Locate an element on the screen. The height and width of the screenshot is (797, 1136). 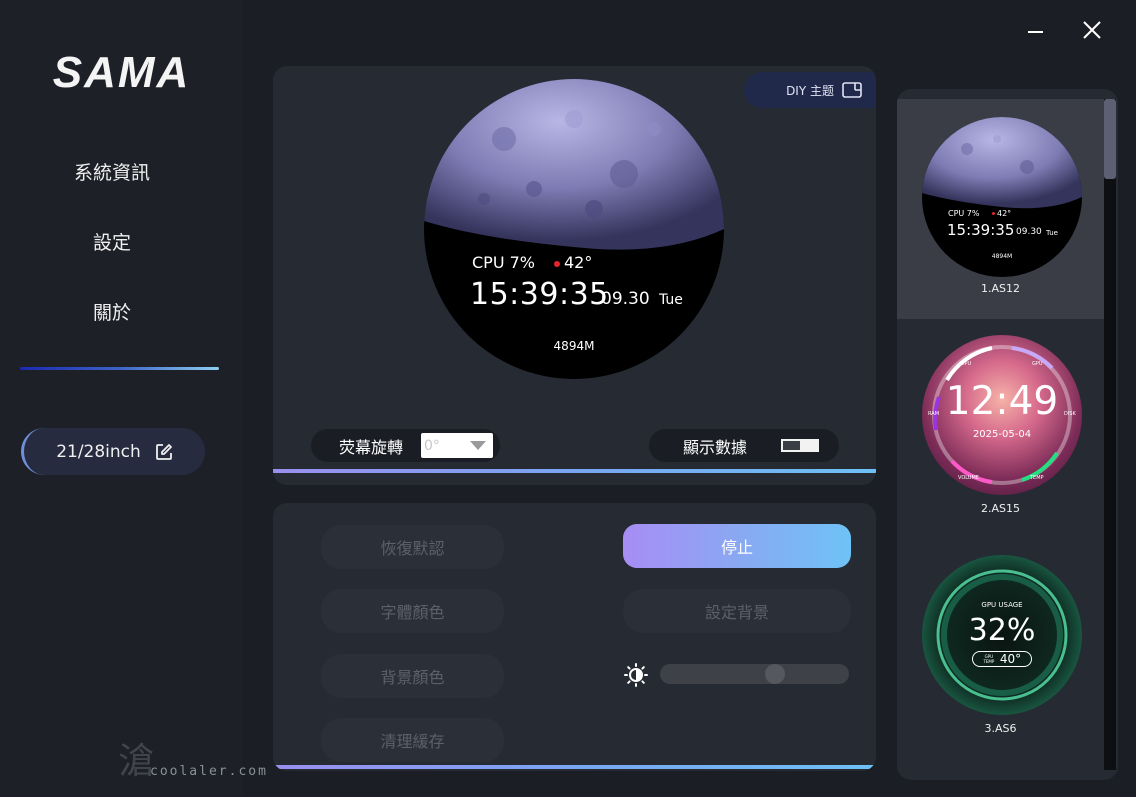
theme-scrollbar-thumb is located at coordinates (1110, 139).